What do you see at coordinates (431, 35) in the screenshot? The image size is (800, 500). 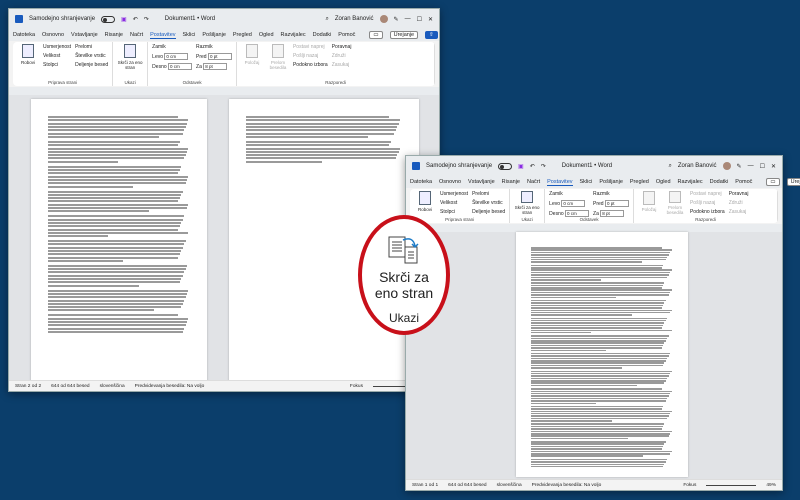 I see `share-button: ⇧` at bounding box center [431, 35].